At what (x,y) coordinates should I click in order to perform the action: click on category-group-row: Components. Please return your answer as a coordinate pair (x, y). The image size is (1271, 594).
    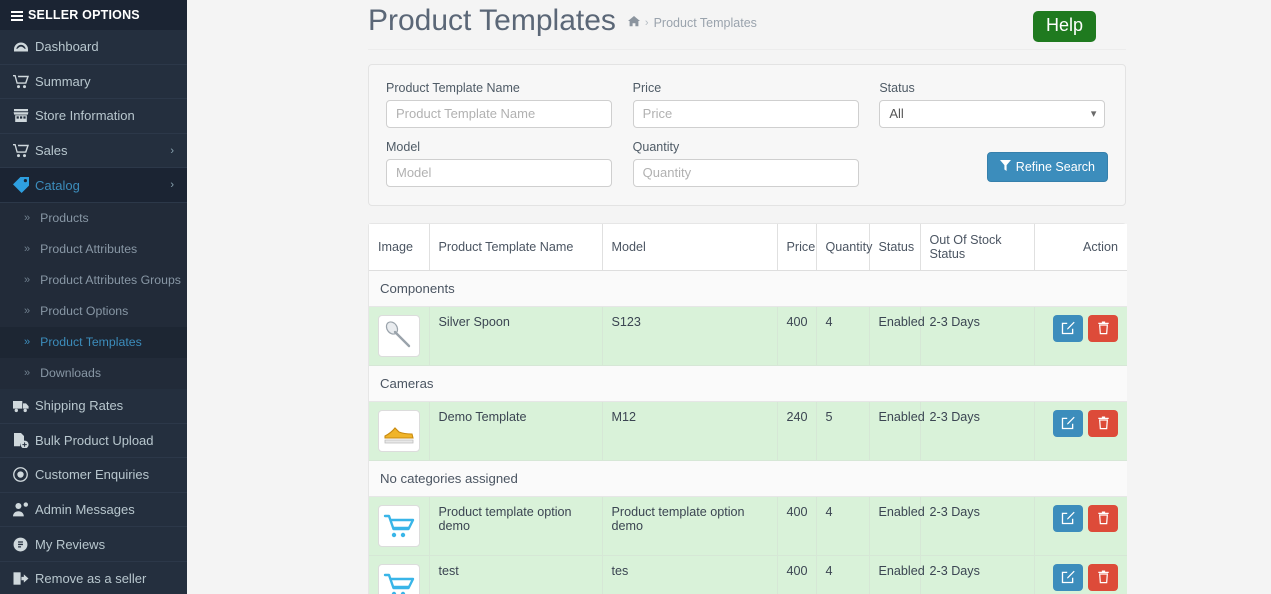
    Looking at the image, I should click on (748, 288).